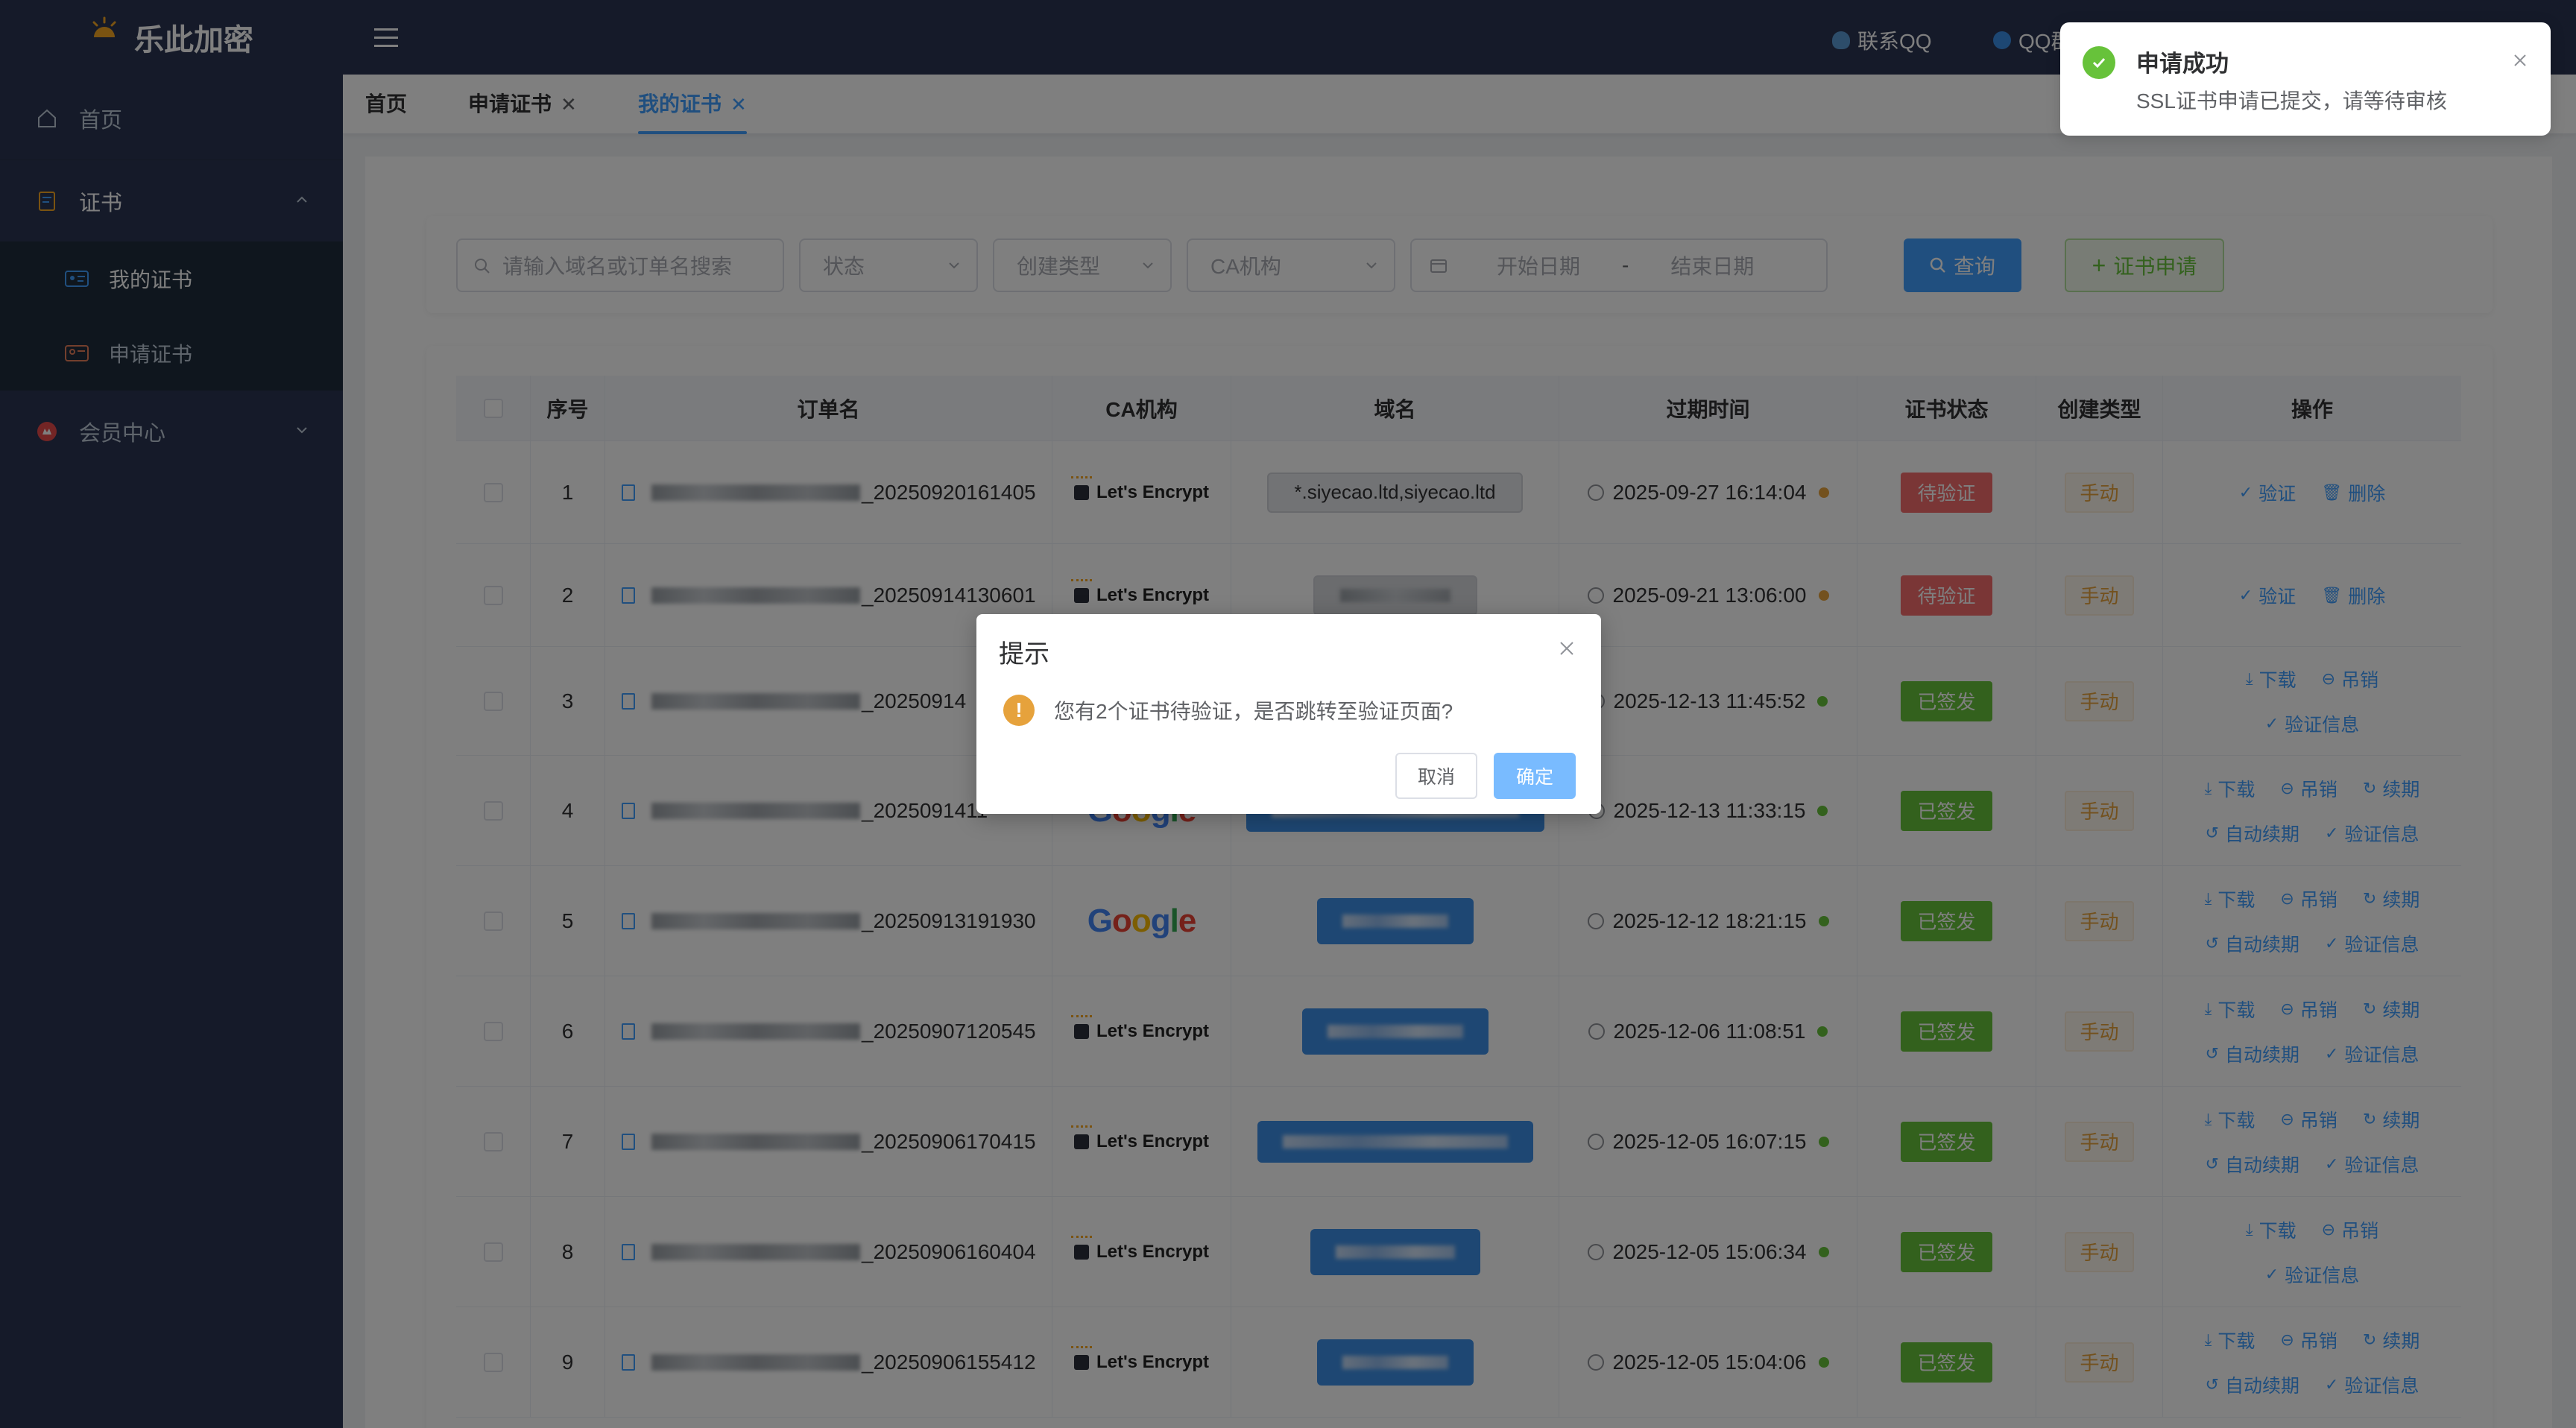 The height and width of the screenshot is (1428, 2576). I want to click on notification-title: 申请成功, so click(2183, 64).